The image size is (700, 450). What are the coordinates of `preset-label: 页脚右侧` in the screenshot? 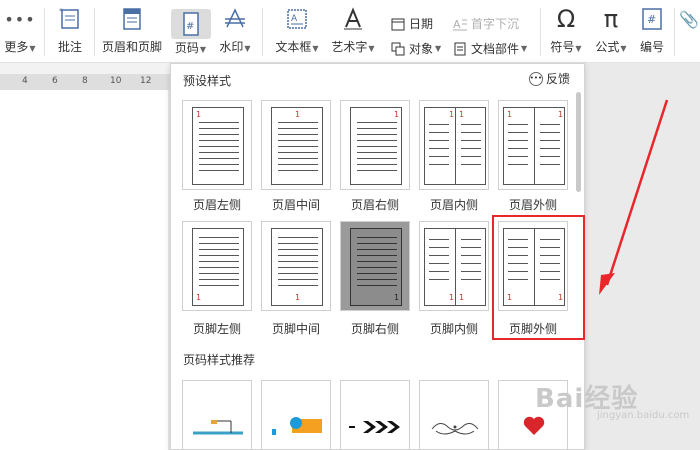 It's located at (374, 329).